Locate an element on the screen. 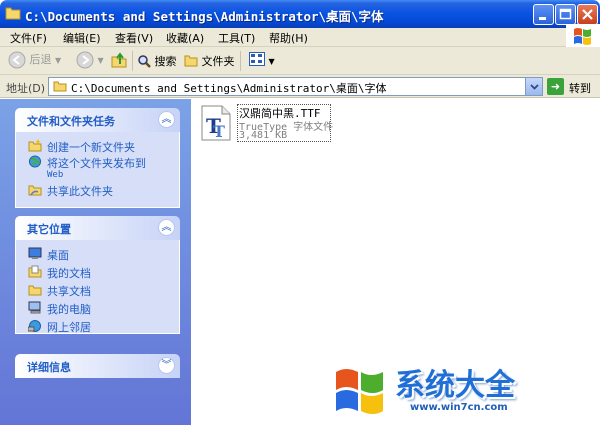  details-header: 详细信息 ︾ is located at coordinates (97, 366).